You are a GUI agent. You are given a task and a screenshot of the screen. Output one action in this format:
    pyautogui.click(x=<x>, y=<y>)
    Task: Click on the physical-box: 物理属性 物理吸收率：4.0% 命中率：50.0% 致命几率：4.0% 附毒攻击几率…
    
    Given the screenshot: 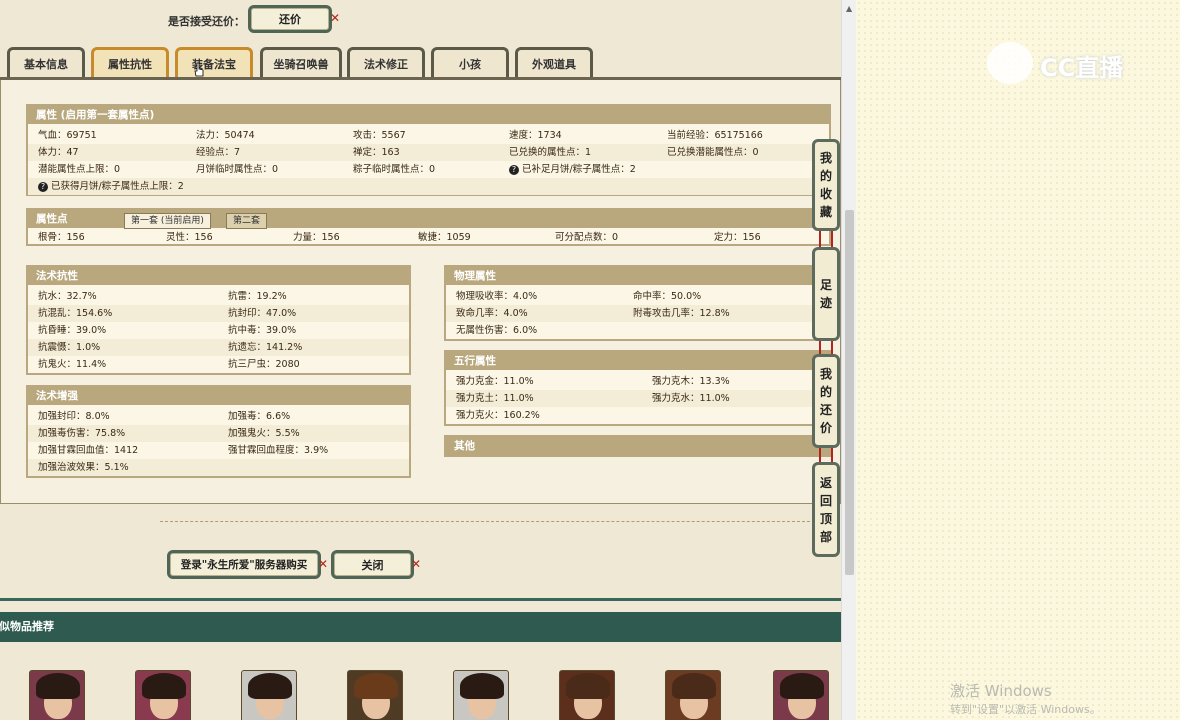 What is the action you would take?
    pyautogui.click(x=637, y=303)
    